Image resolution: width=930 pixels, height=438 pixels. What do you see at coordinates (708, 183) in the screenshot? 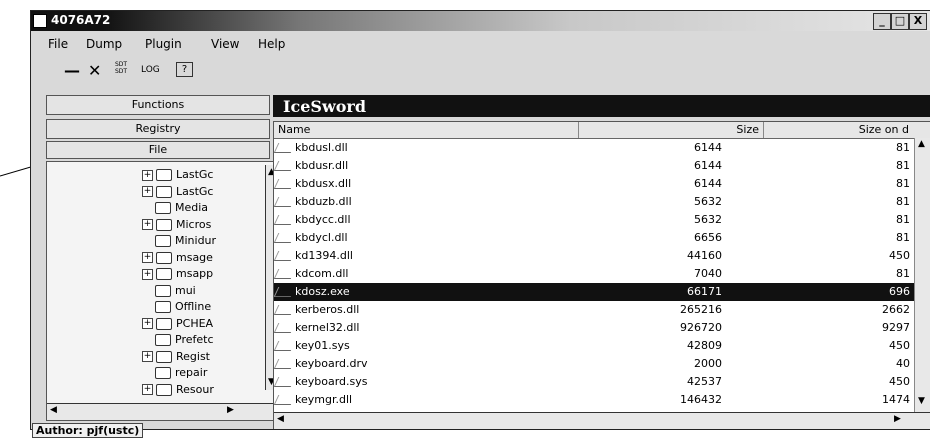
I see `file-size: 6144` at bounding box center [708, 183].